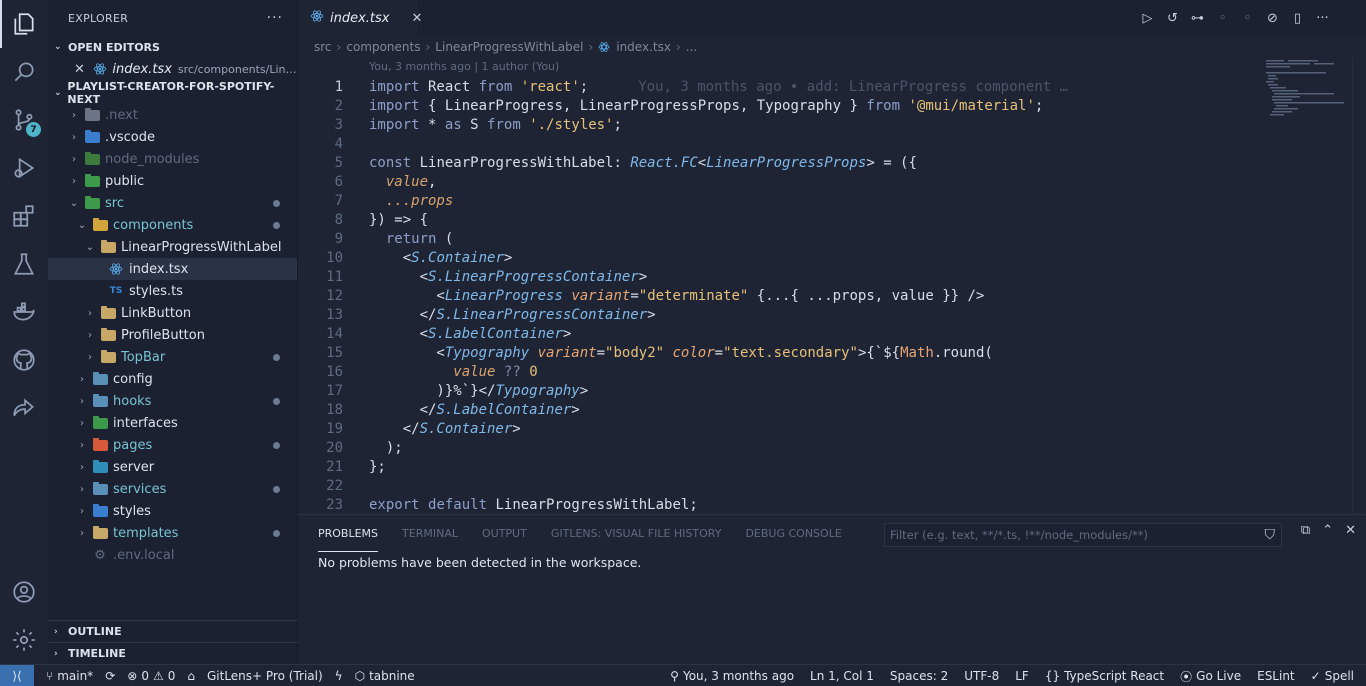 The image size is (1366, 686). Describe the element at coordinates (172, 291) in the screenshot. I see `tree-item: TS styles.ts` at that location.